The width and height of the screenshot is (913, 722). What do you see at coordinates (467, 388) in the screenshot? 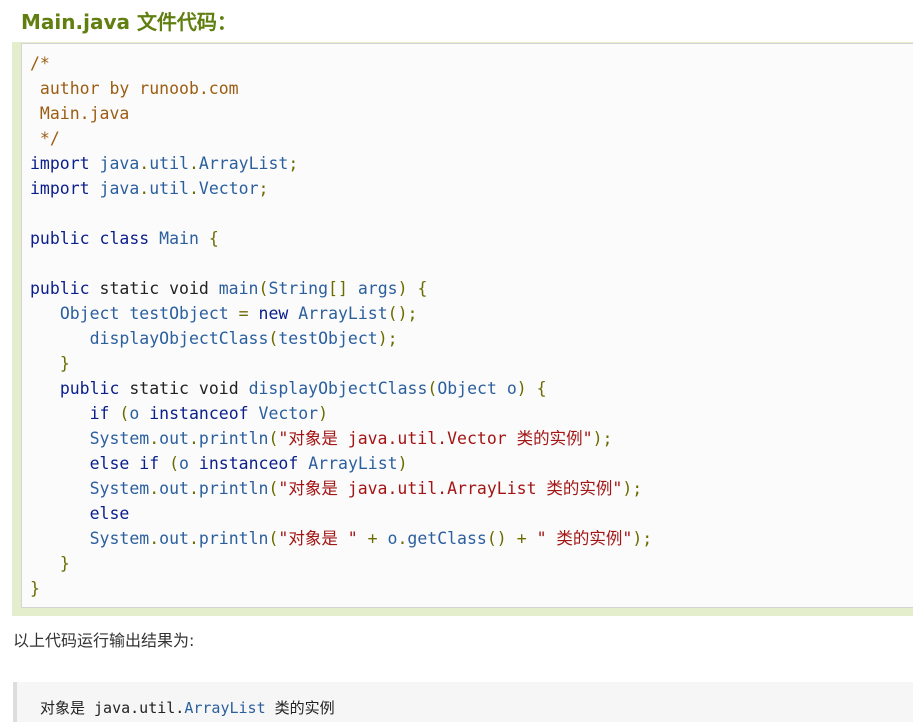
I see `code-token: Object` at bounding box center [467, 388].